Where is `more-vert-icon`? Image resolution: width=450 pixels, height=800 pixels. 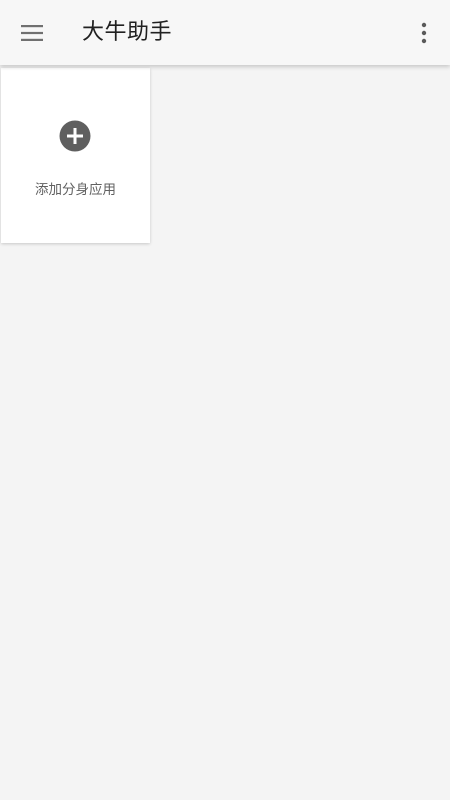 more-vert-icon is located at coordinates (424, 33).